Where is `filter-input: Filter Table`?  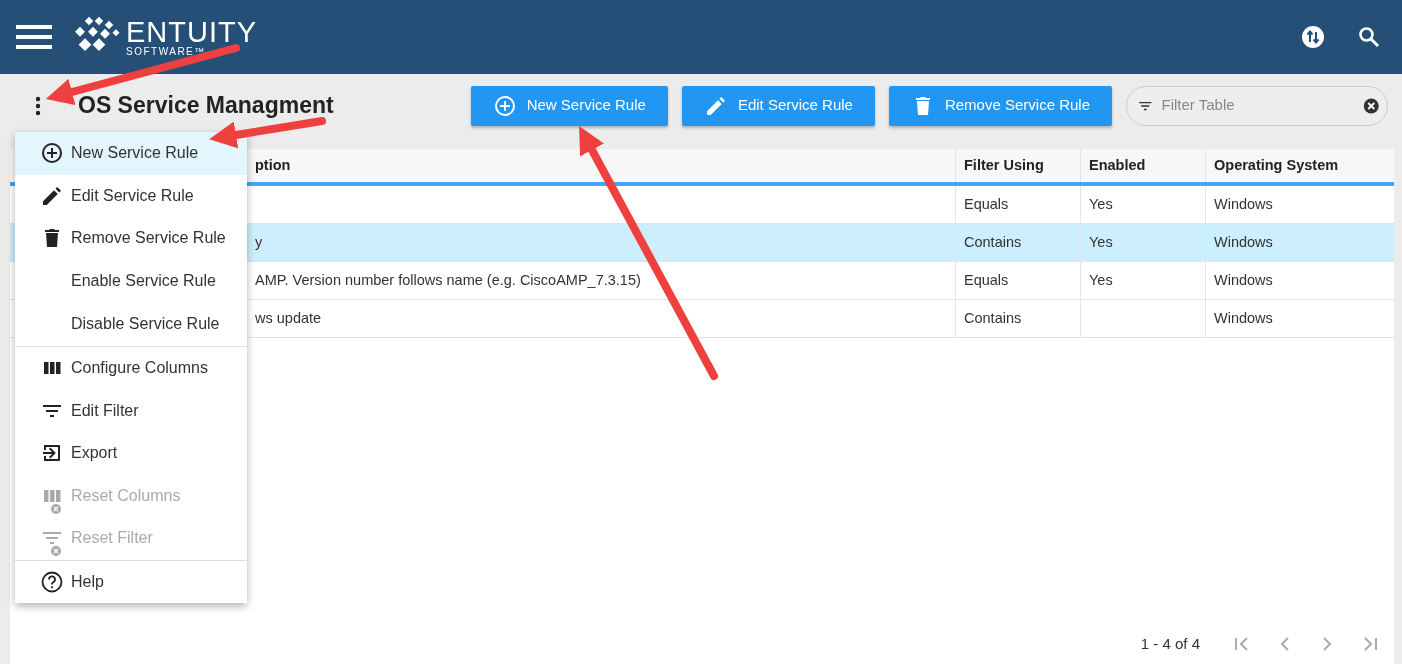 filter-input: Filter Table is located at coordinates (1261, 105).